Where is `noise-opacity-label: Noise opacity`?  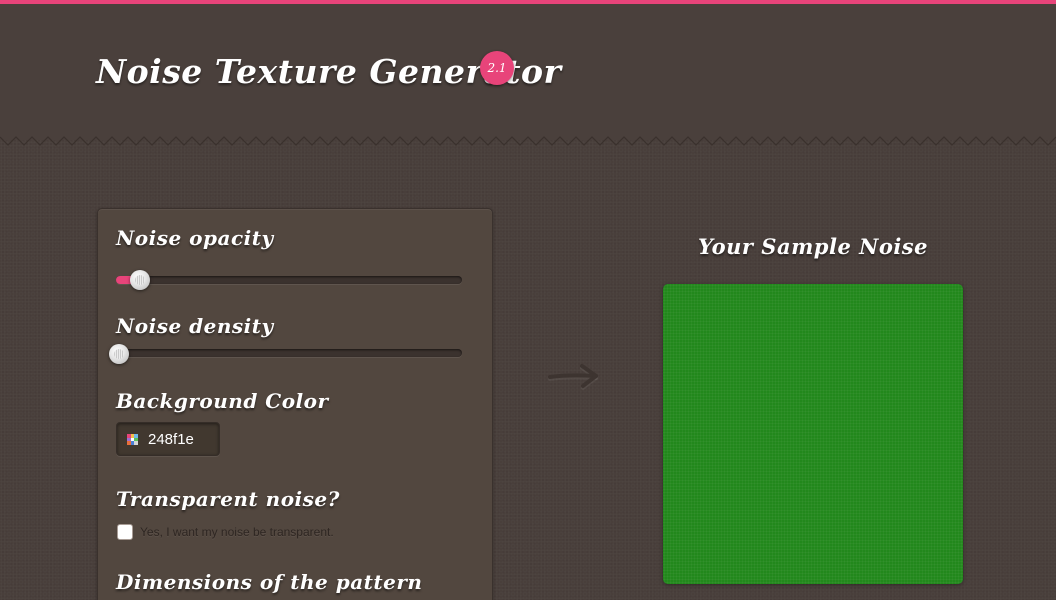
noise-opacity-label: Noise opacity is located at coordinates (195, 238).